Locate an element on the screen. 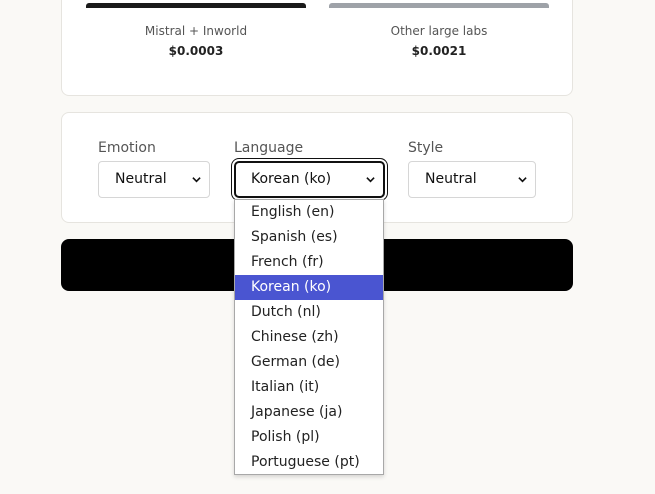  style-label: Style is located at coordinates (426, 148).